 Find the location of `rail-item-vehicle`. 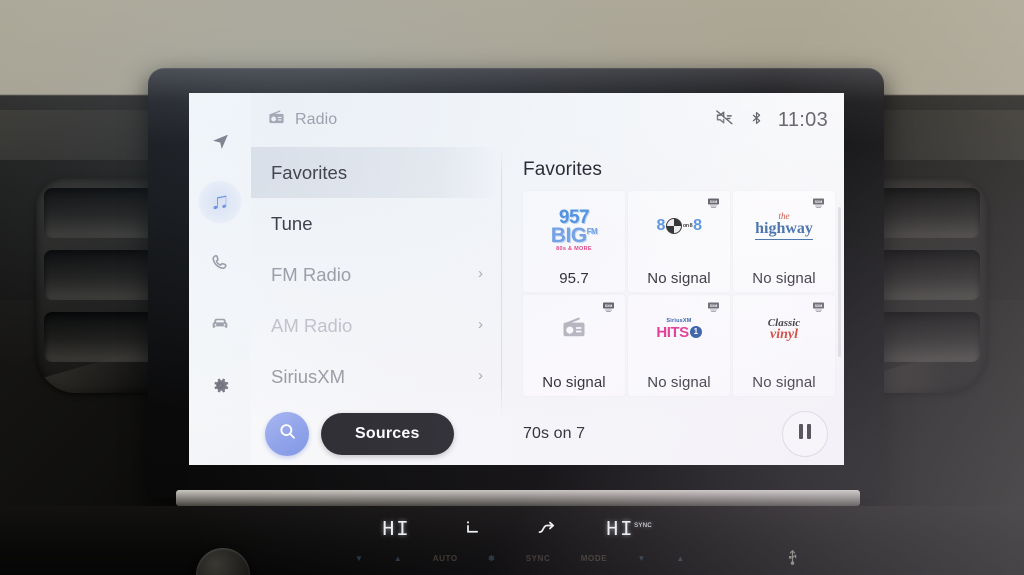

rail-item-vehicle is located at coordinates (220, 324).